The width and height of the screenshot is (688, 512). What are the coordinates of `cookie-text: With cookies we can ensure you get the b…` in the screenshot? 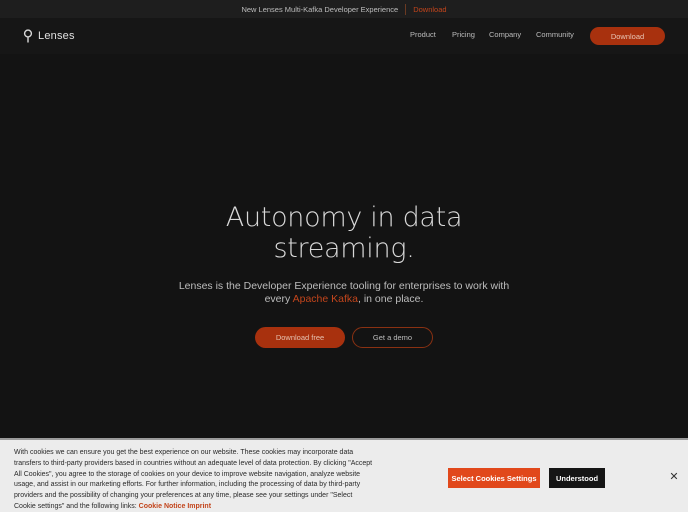 It's located at (194, 480).